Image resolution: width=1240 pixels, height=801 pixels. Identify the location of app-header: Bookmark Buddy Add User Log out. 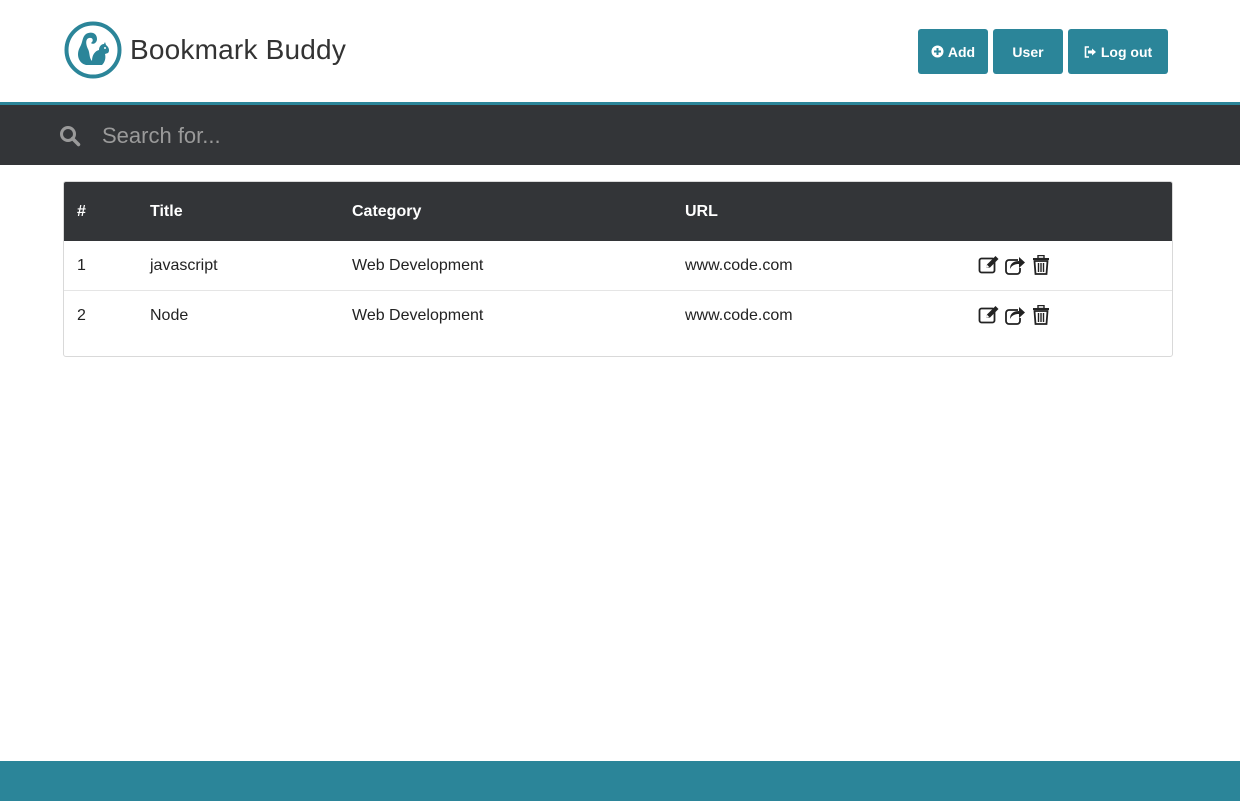
(620, 51).